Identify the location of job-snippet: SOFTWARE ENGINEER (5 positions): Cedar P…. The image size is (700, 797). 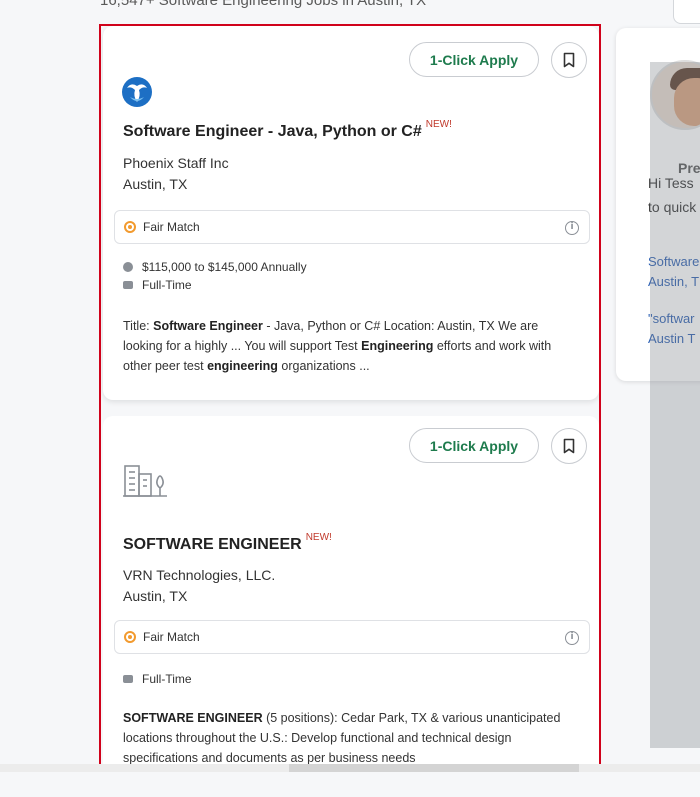
(342, 738).